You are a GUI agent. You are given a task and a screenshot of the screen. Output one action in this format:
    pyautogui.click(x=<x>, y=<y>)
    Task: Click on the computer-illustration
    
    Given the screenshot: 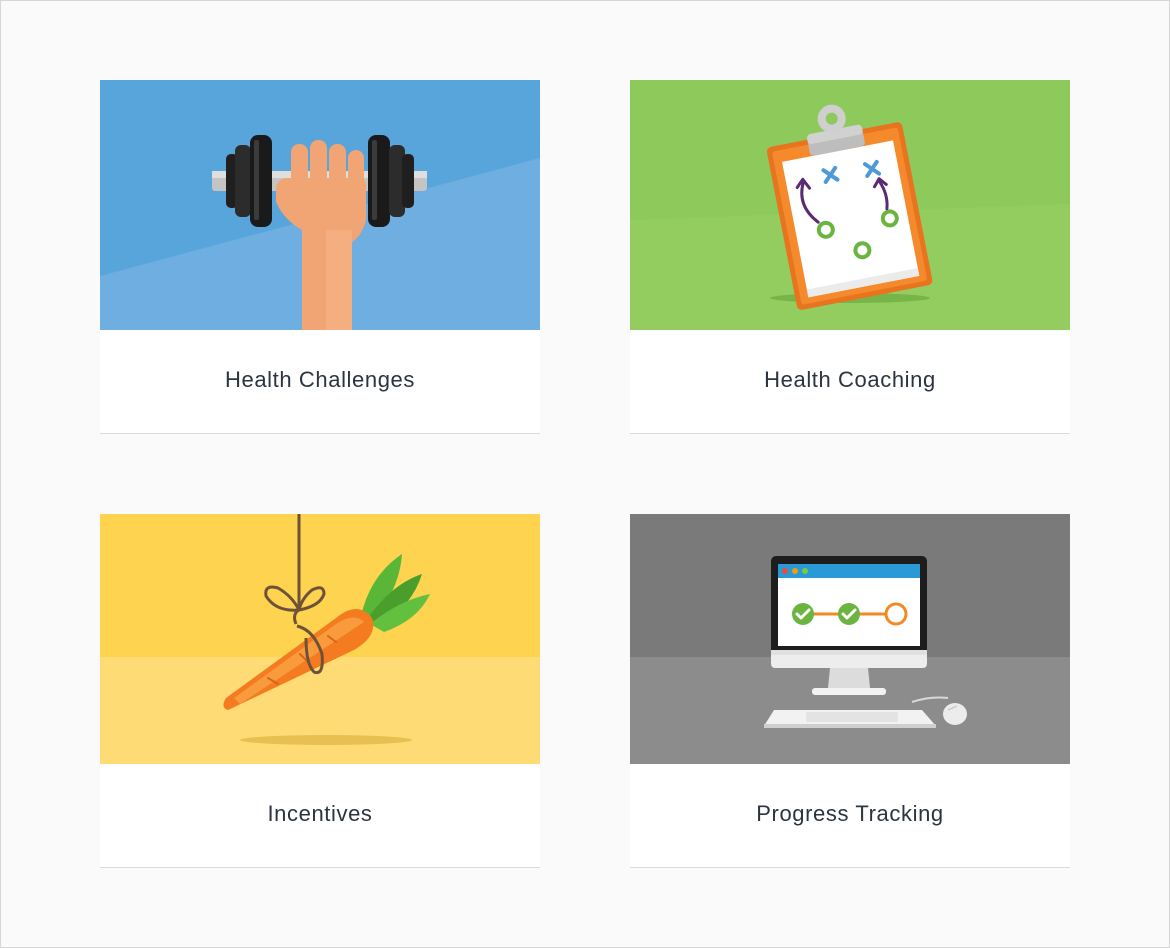 What is the action you would take?
    pyautogui.click(x=850, y=639)
    